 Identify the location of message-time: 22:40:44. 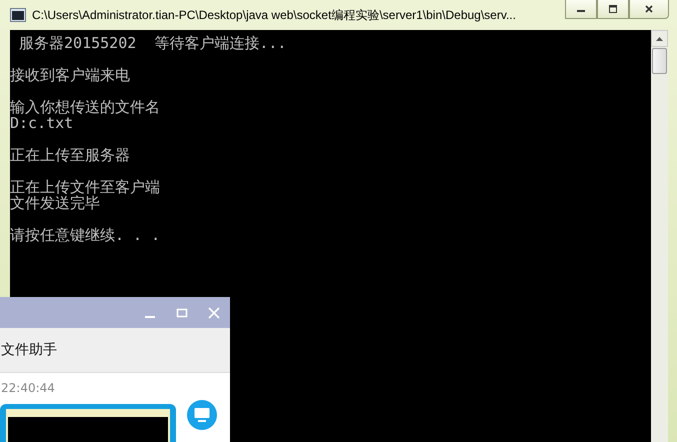
(28, 388).